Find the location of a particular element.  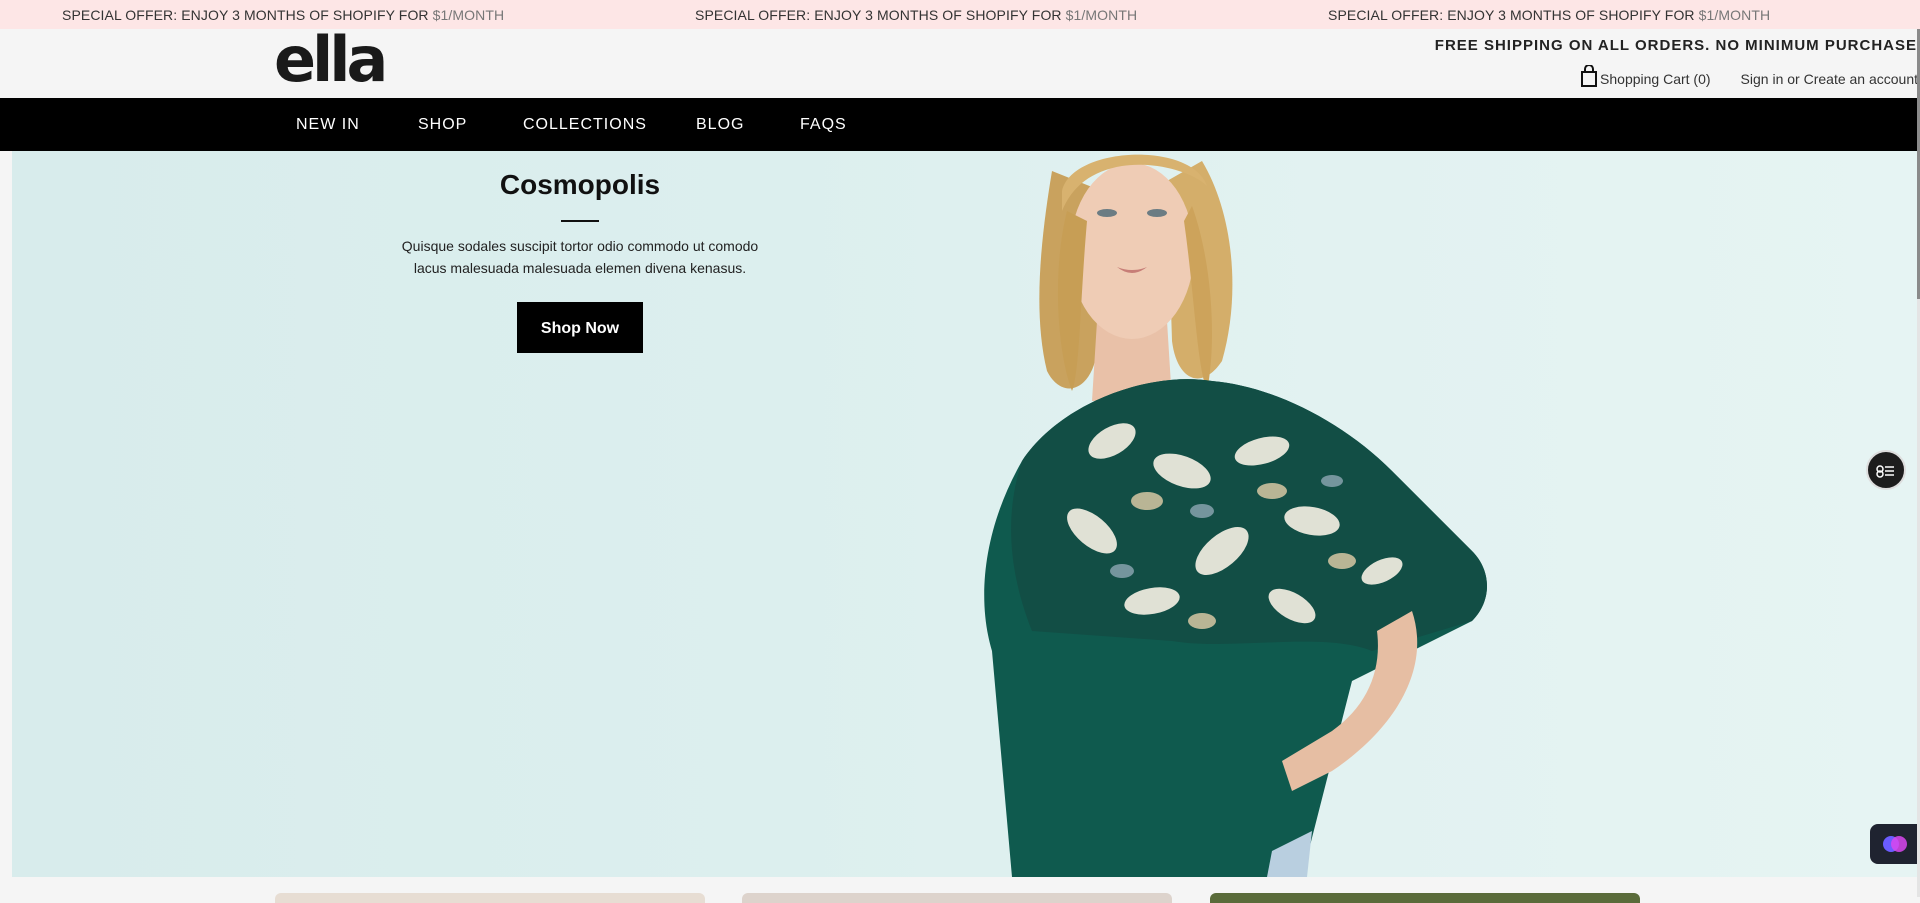

shopping-bag-icon is located at coordinates (1589, 75).